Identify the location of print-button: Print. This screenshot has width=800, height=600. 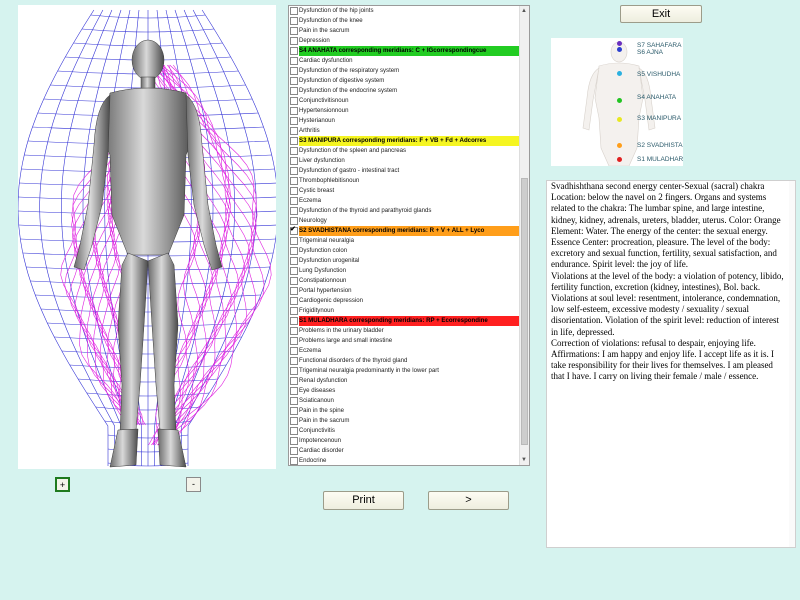
(363, 500).